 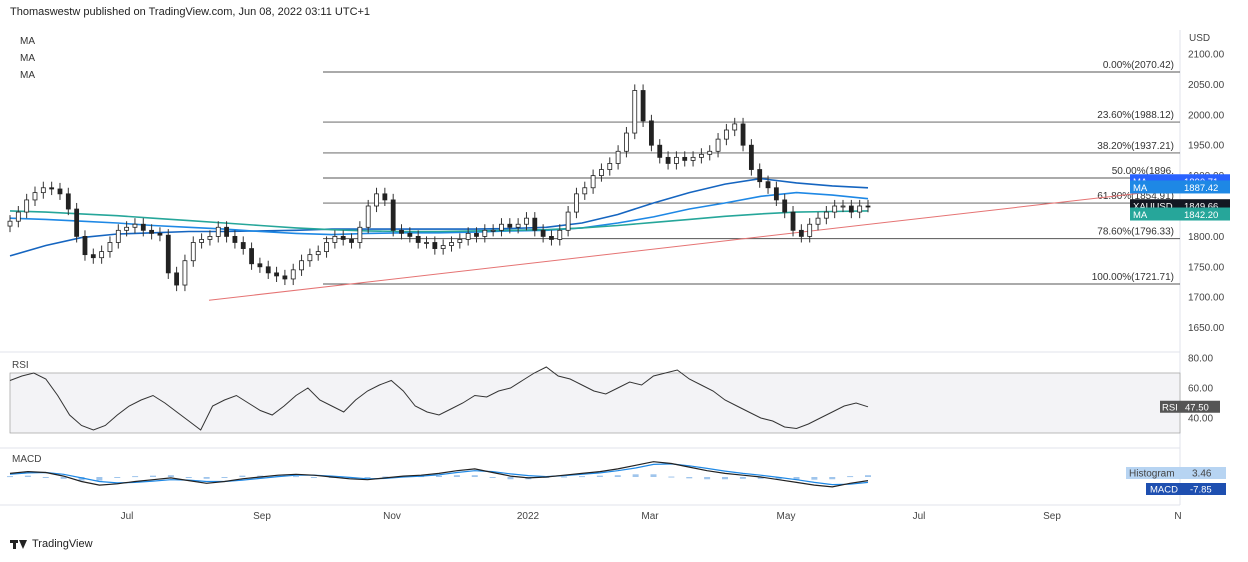 I want to click on macd-tag-name: MACD, so click(x=1164, y=490).